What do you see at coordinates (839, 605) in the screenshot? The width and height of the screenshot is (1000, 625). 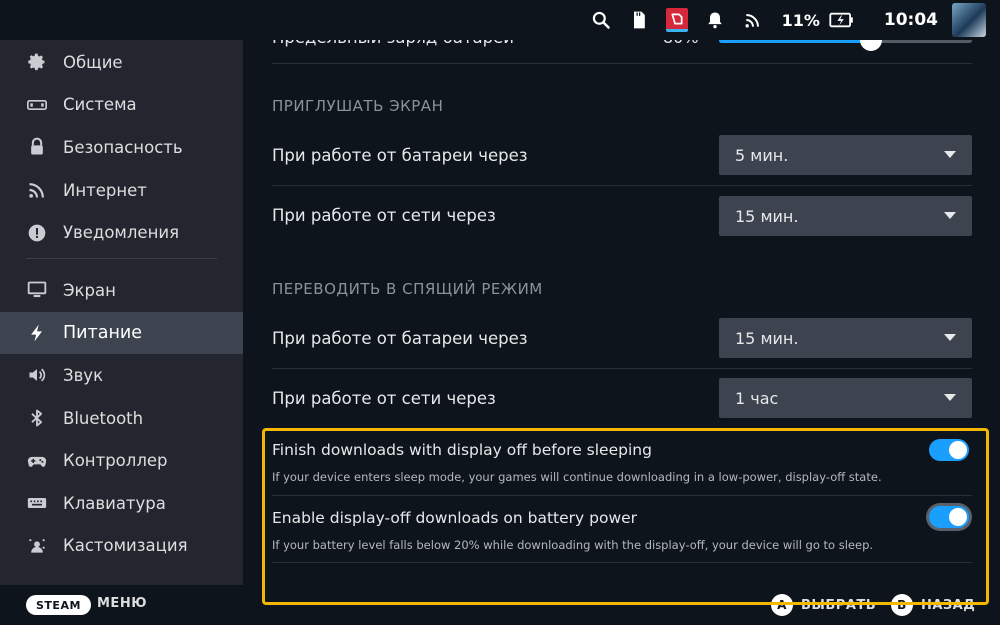 I see `select-label: ВЫБРАТЬ` at bounding box center [839, 605].